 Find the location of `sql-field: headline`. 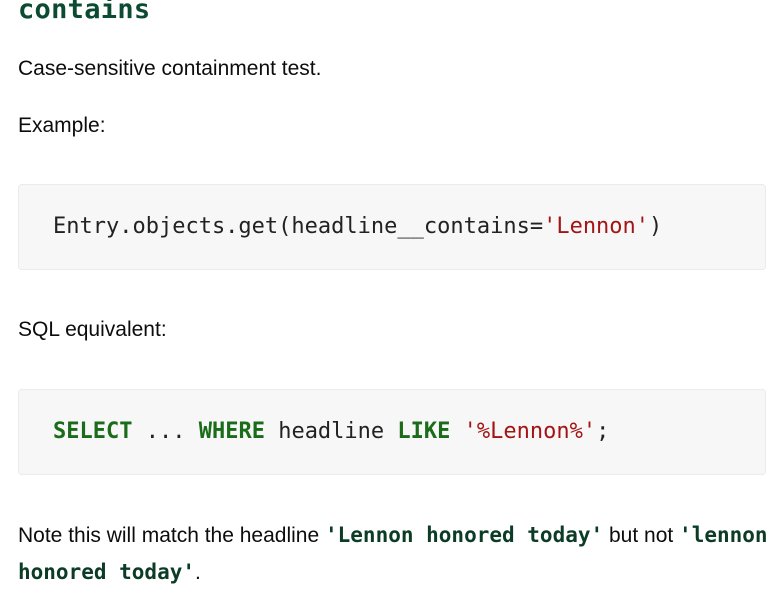

sql-field: headline is located at coordinates (331, 431).